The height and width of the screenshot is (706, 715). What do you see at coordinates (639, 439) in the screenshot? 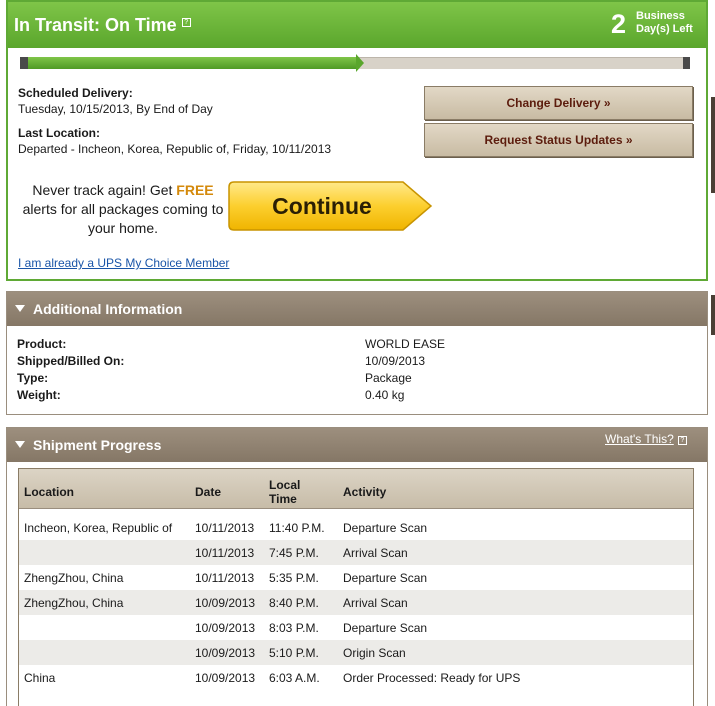
I see `whats-this-text: What's This?` at bounding box center [639, 439].